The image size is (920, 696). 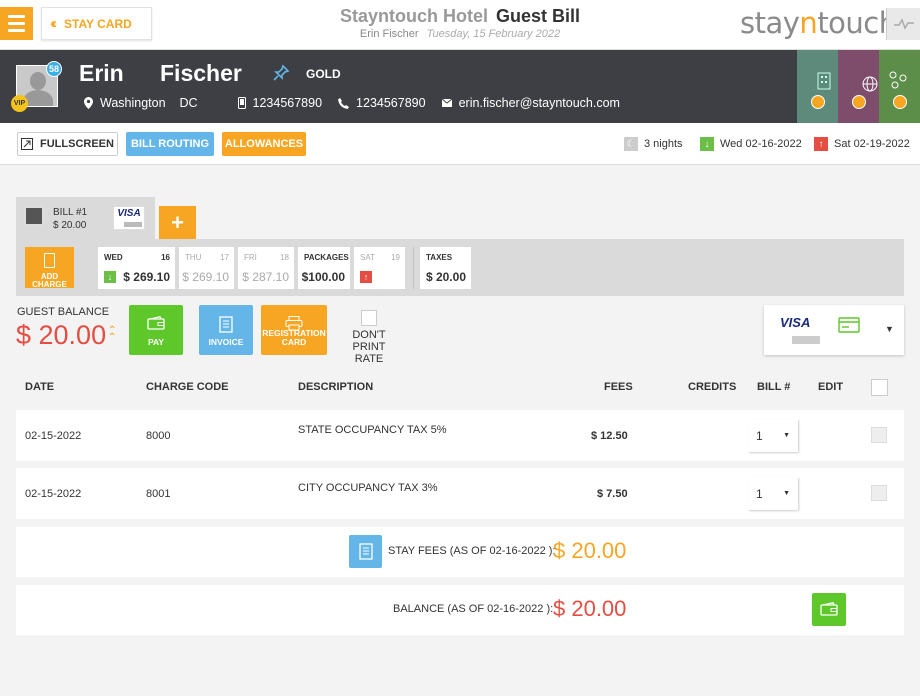 What do you see at coordinates (136, 268) in the screenshot?
I see `day-wed: WED 16 ↓ $ 269.10` at bounding box center [136, 268].